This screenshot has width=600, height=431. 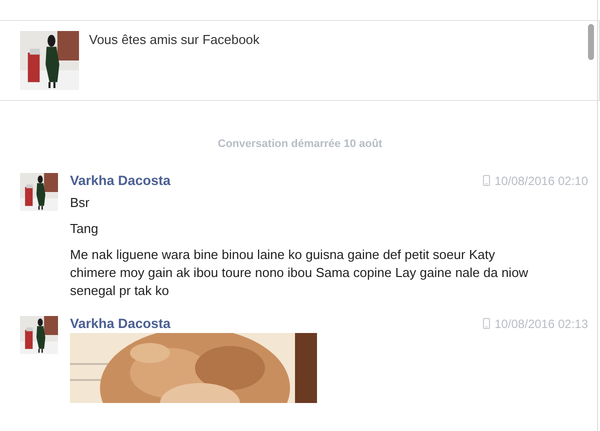 I want to click on friendship-notice: Vous êtes amis sur Facebook, so click(x=174, y=40).